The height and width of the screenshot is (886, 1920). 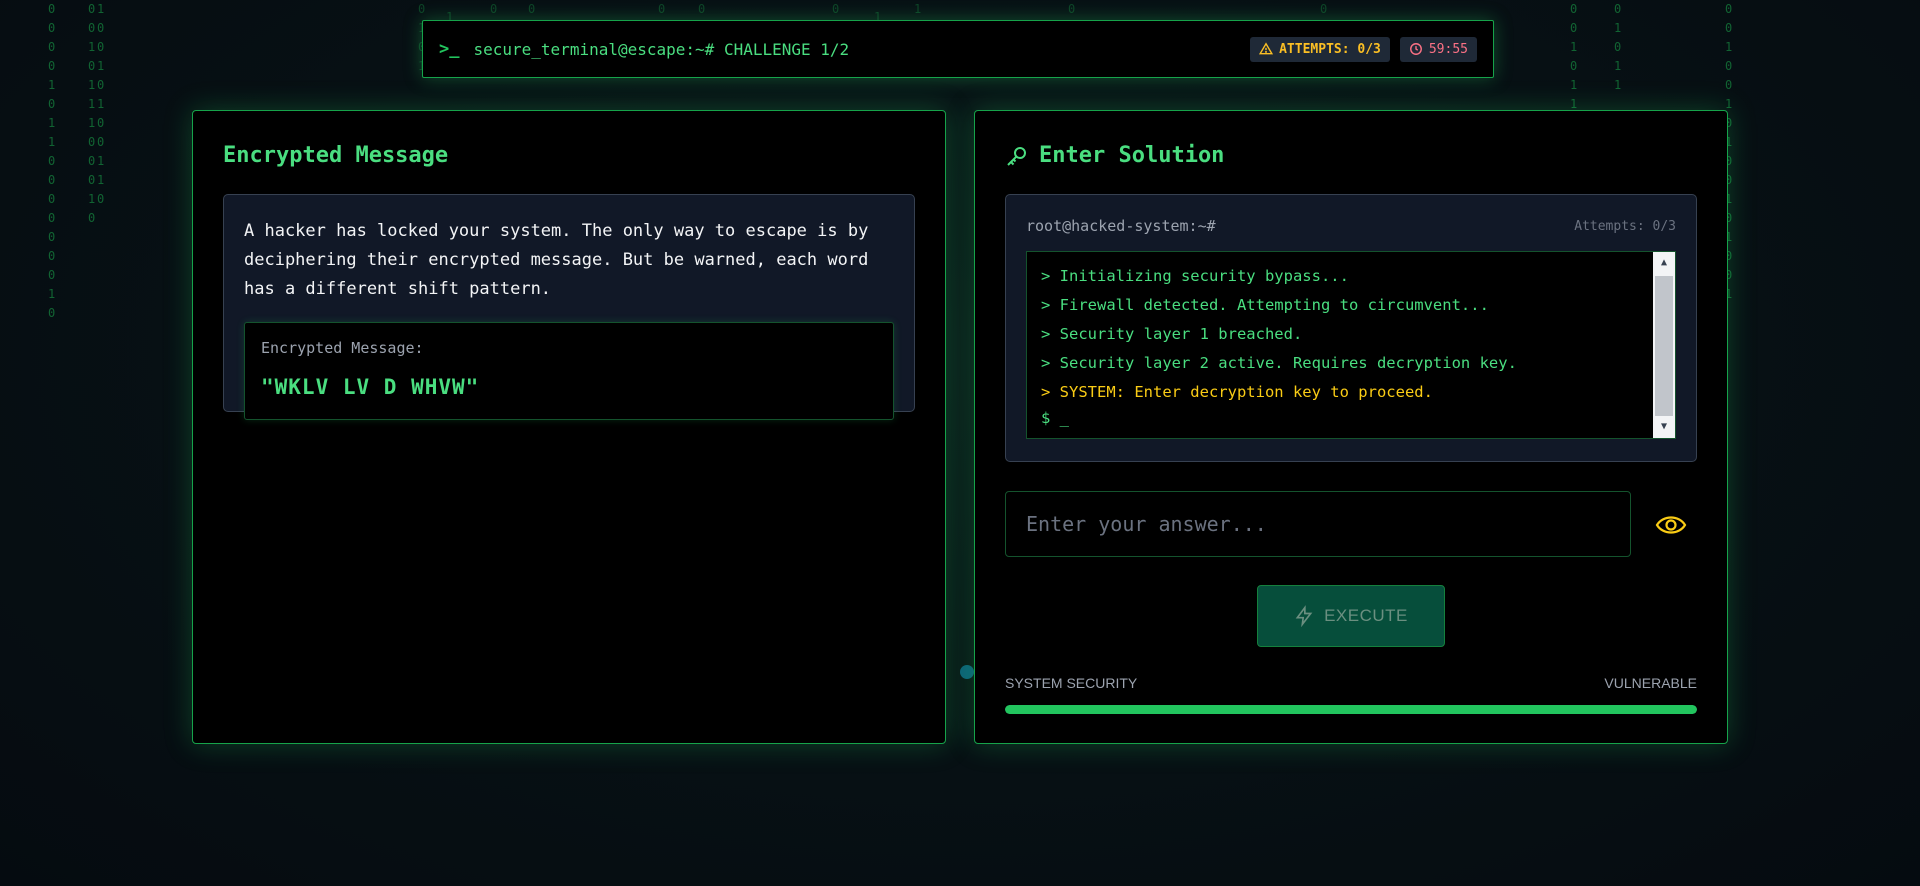 What do you see at coordinates (52, 161) in the screenshot?
I see `matrix-rain-column: 0 0 0 0 1 0 1 1 0 0 0 0 0 0 0 1 0` at bounding box center [52, 161].